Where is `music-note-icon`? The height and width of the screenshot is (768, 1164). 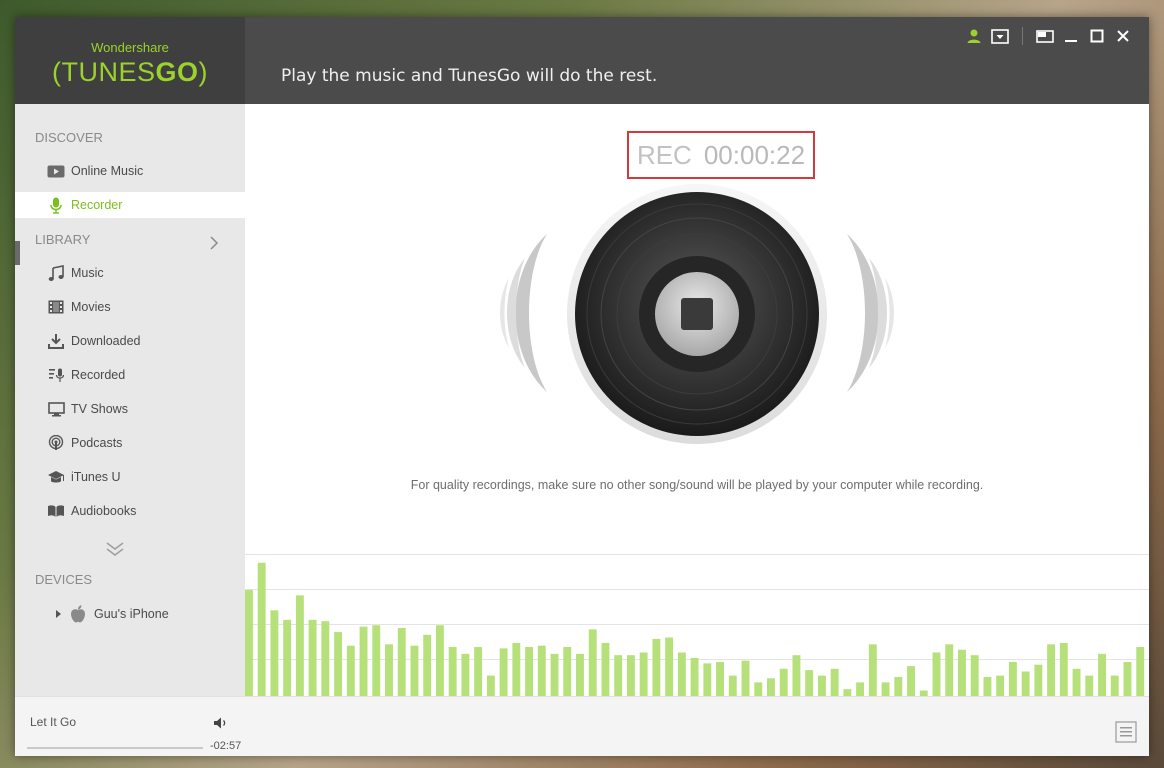
music-note-icon is located at coordinates (56, 273).